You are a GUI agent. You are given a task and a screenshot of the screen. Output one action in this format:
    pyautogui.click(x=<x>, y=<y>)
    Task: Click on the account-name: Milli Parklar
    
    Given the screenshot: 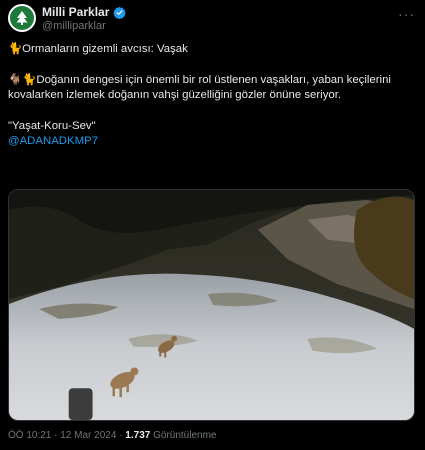 What is the action you would take?
    pyautogui.click(x=75, y=12)
    